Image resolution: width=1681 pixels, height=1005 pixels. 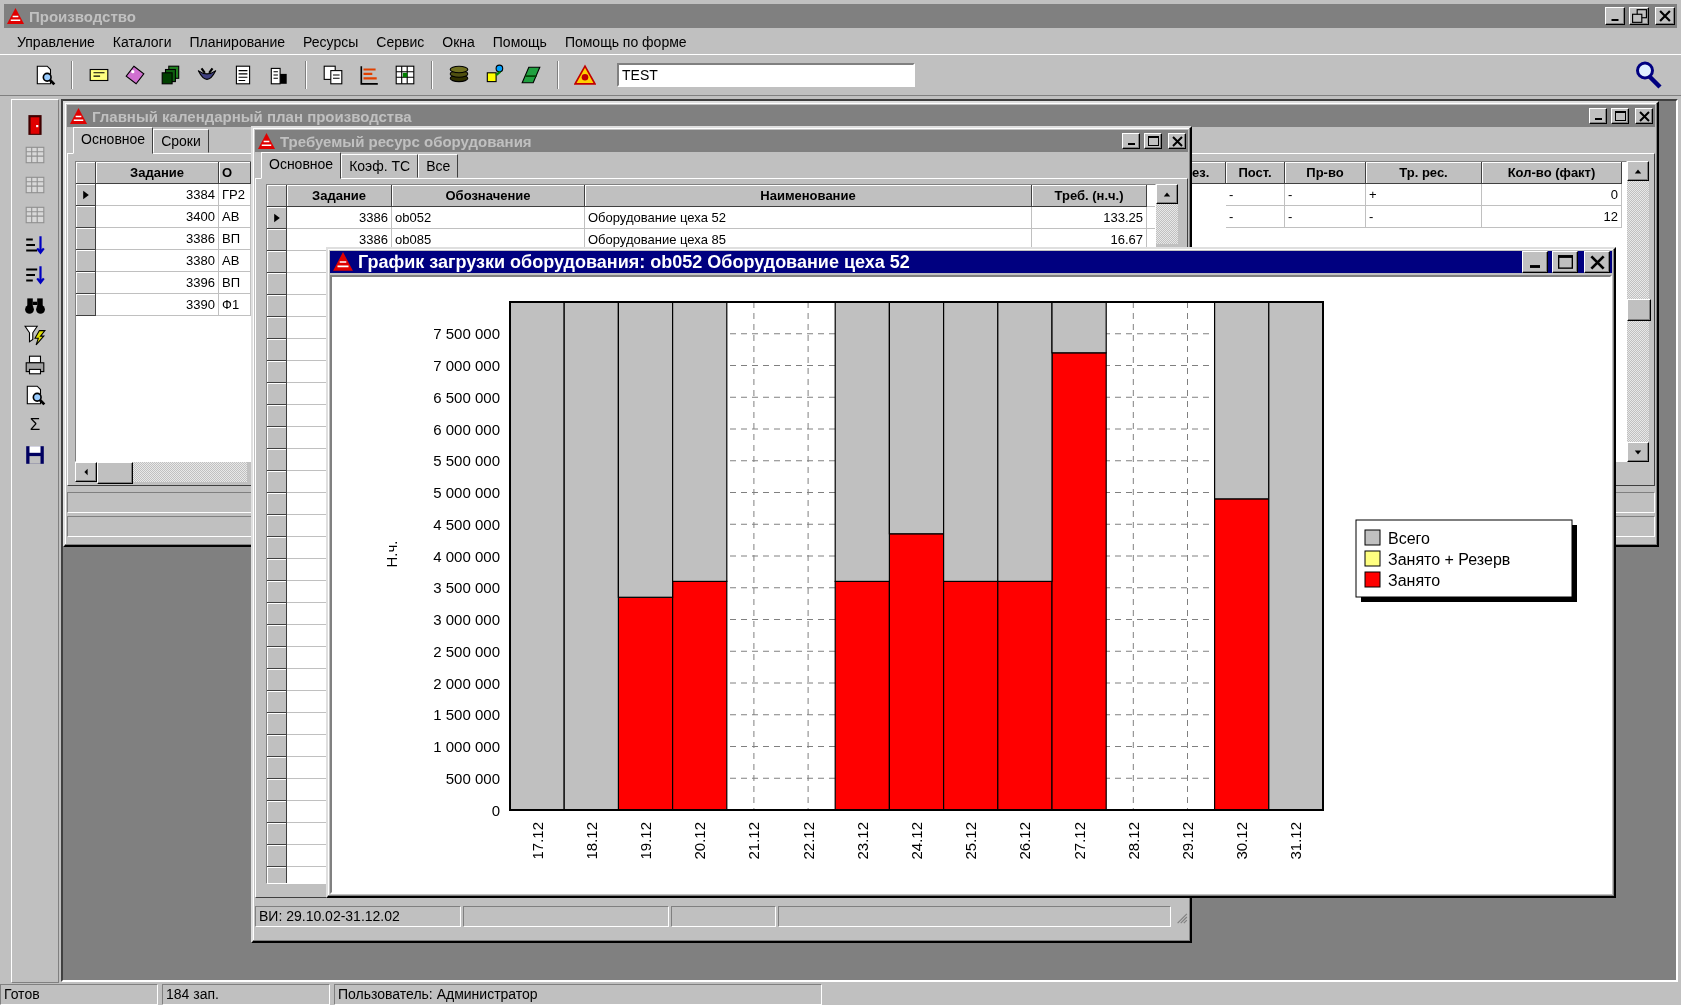 I want to click on column-header: Кол-во (факт), so click(x=1552, y=173).